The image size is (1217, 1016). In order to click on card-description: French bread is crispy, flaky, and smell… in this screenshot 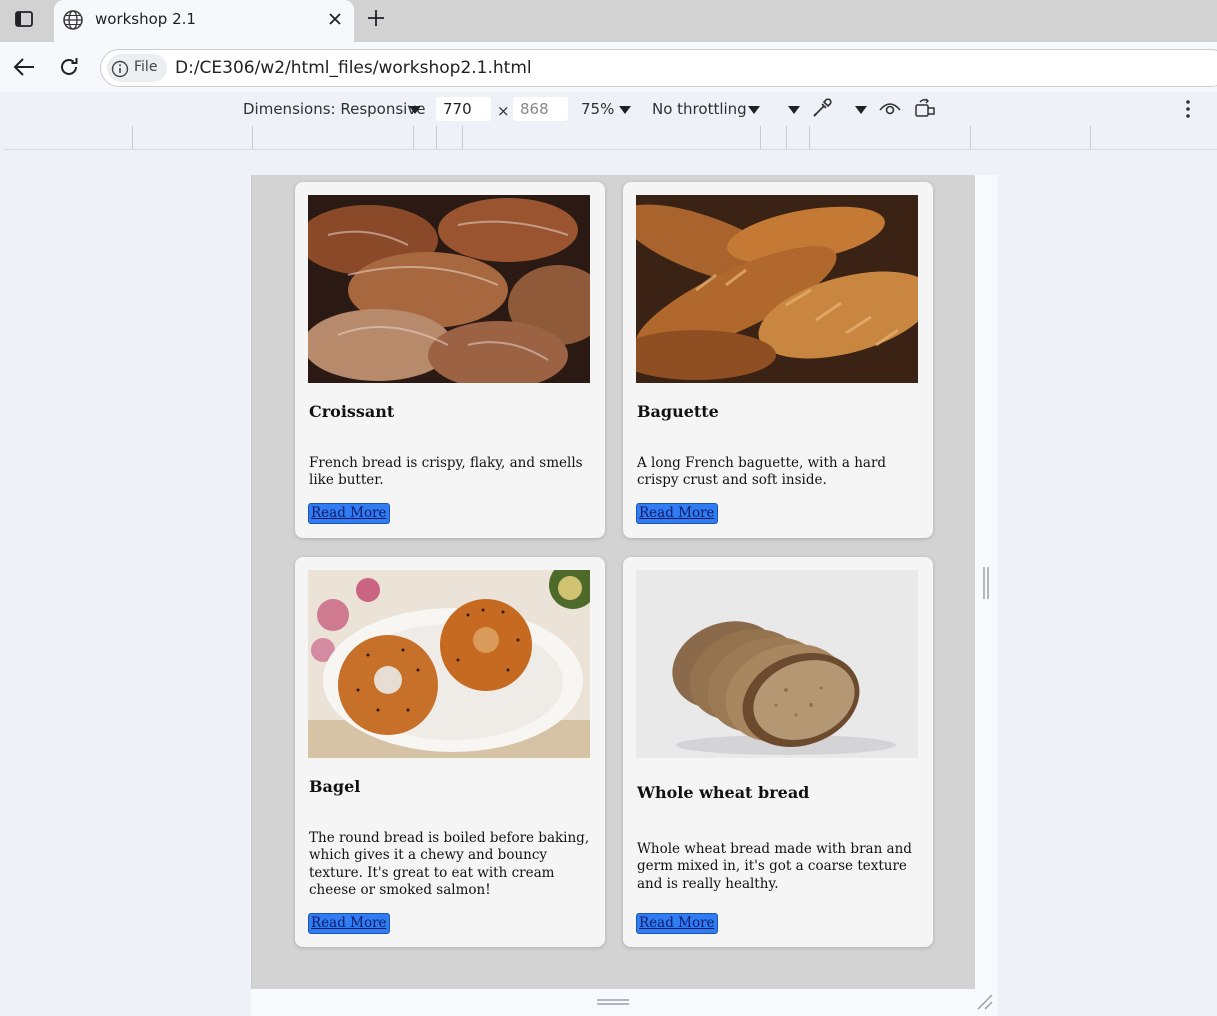, I will do `click(446, 472)`.